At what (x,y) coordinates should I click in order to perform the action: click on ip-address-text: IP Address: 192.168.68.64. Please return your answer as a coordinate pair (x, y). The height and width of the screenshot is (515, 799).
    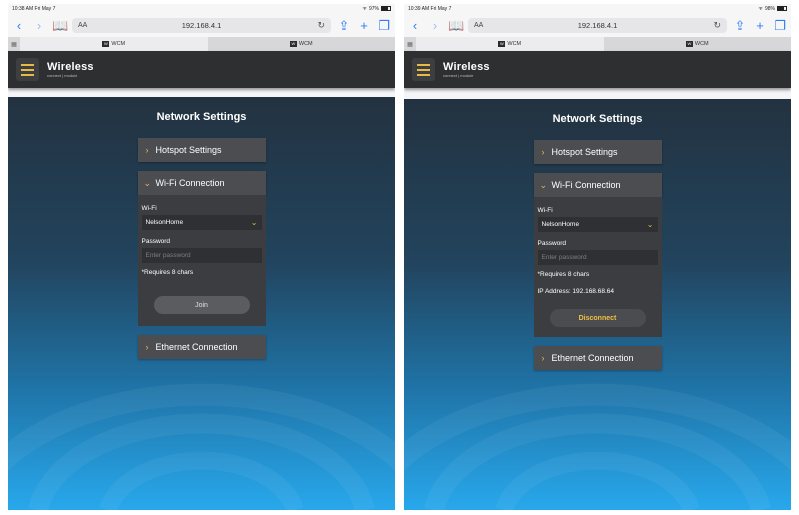
    Looking at the image, I should click on (576, 291).